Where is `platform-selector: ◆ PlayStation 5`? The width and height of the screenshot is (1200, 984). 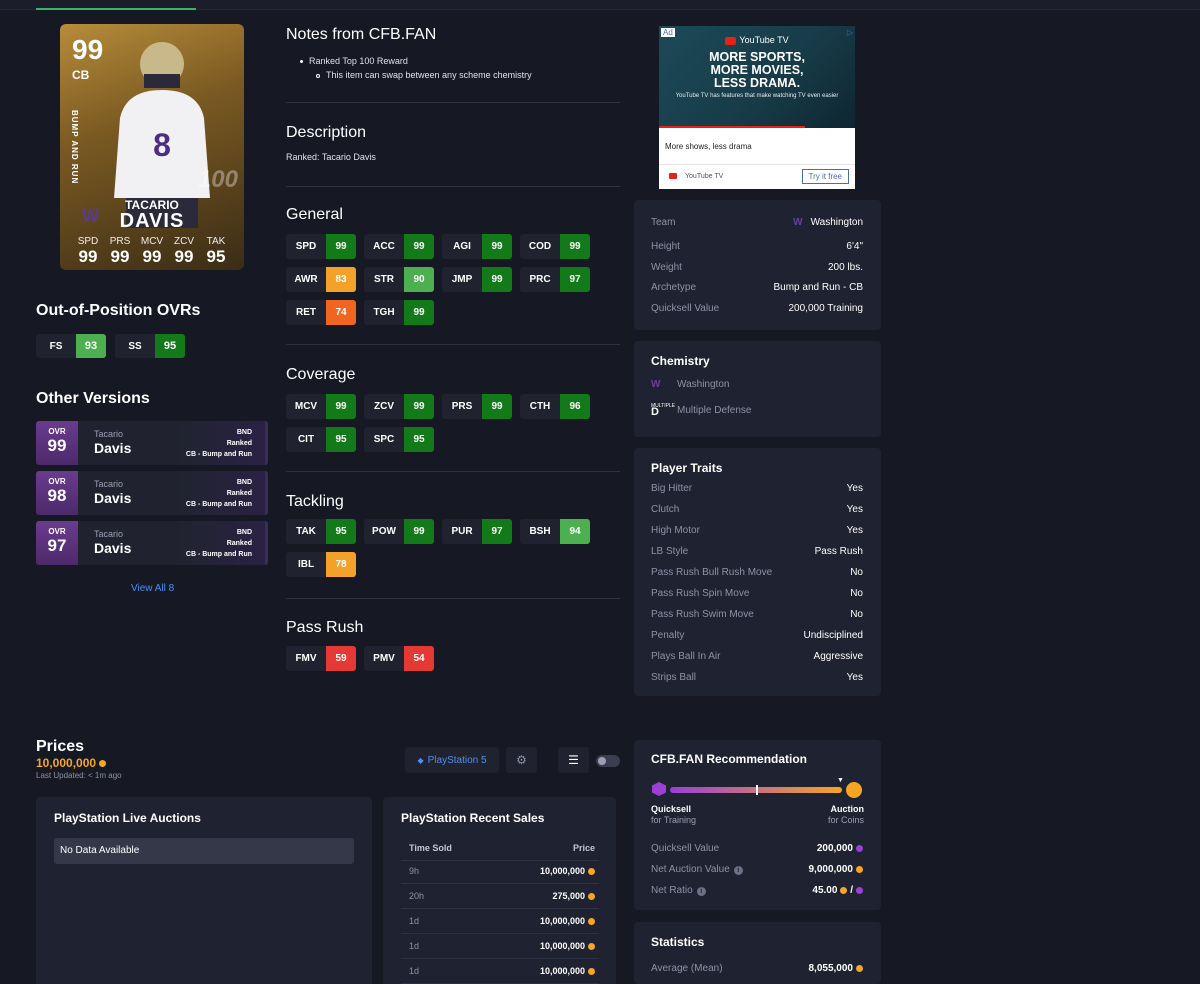 platform-selector: ◆ PlayStation 5 is located at coordinates (452, 760).